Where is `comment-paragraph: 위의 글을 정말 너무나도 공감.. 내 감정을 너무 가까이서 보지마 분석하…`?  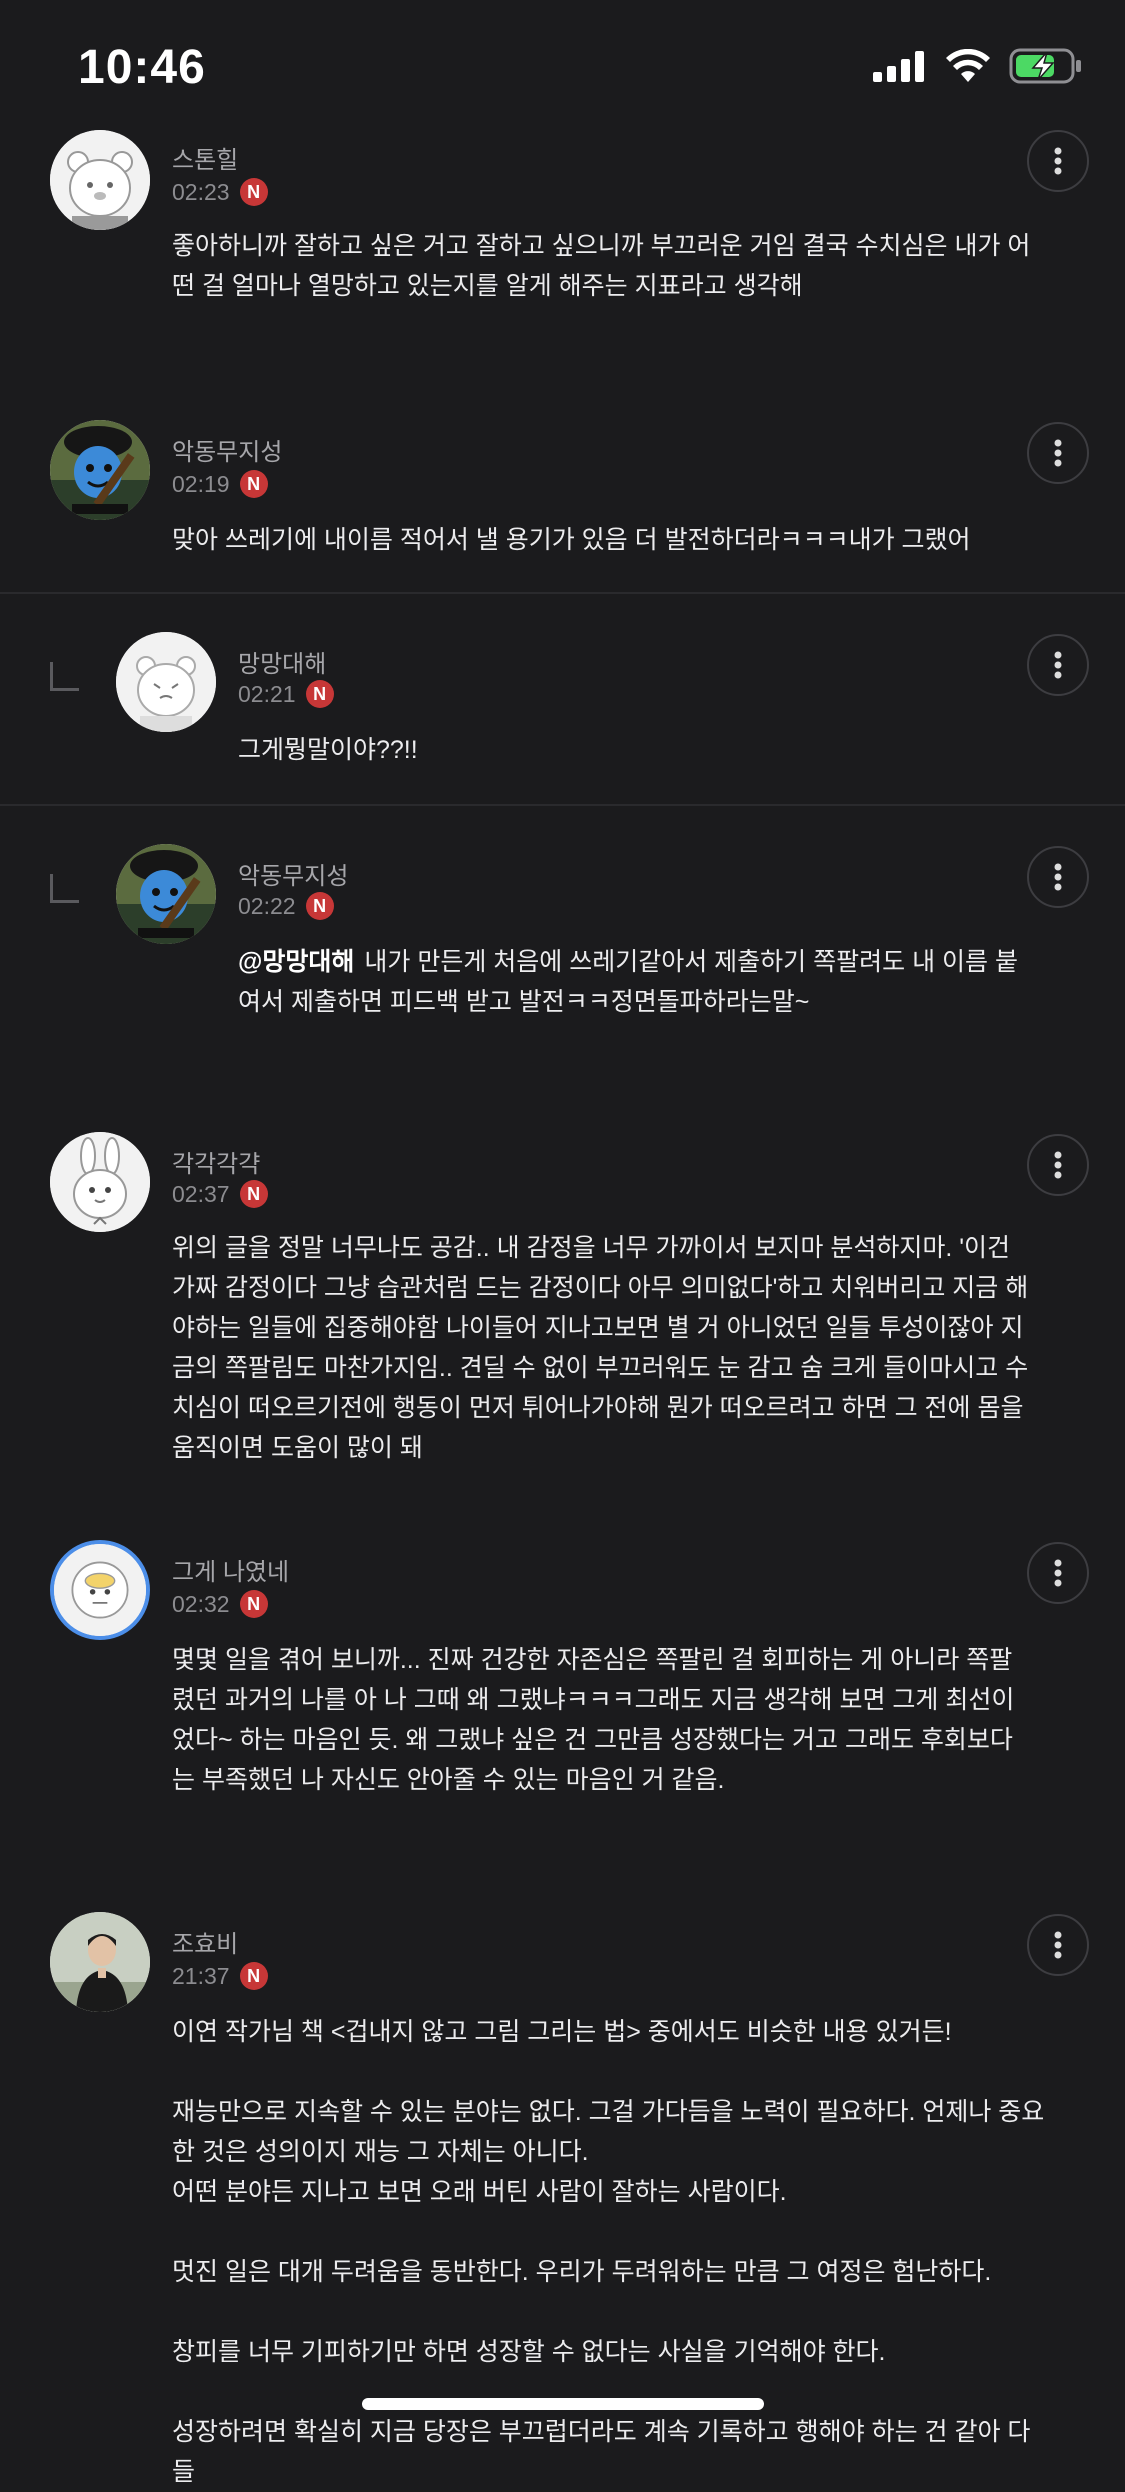
comment-paragraph: 위의 글을 정말 너무나도 공감.. 내 감정을 너무 가까이서 보지마 분석하… is located at coordinates (600, 1348).